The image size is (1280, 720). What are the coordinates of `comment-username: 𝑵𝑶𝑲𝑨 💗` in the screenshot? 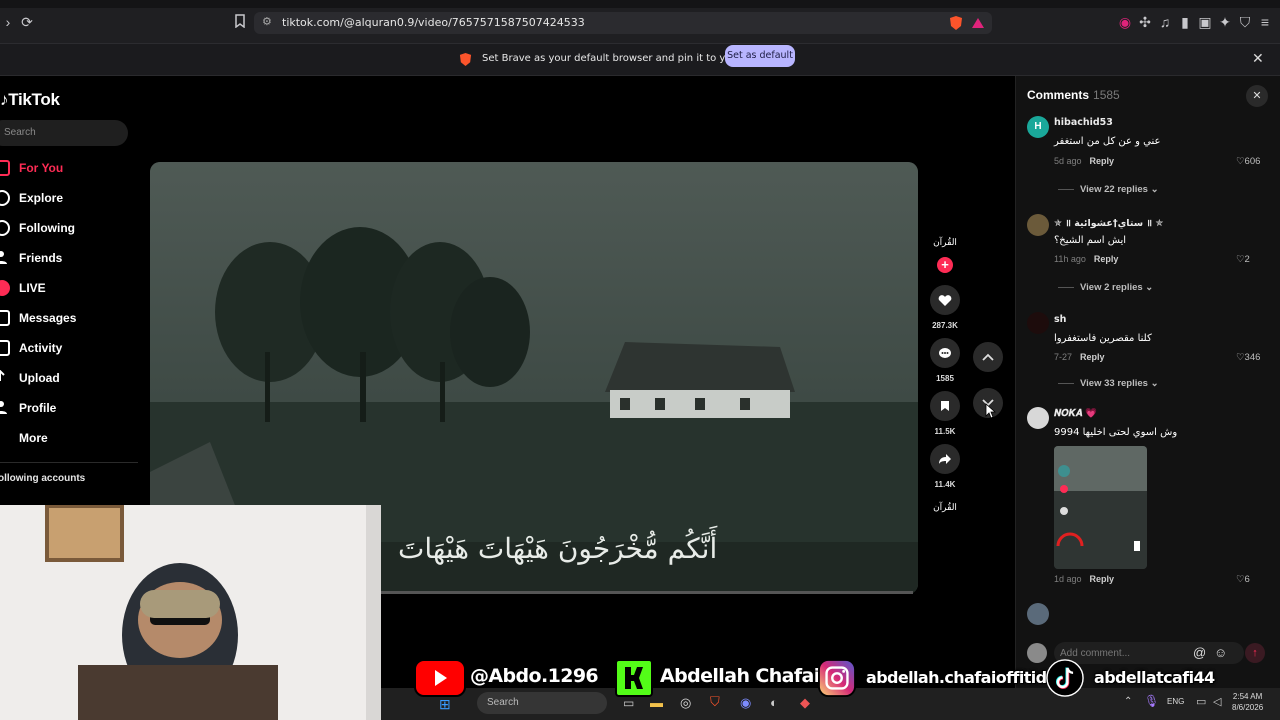 It's located at (1075, 413).